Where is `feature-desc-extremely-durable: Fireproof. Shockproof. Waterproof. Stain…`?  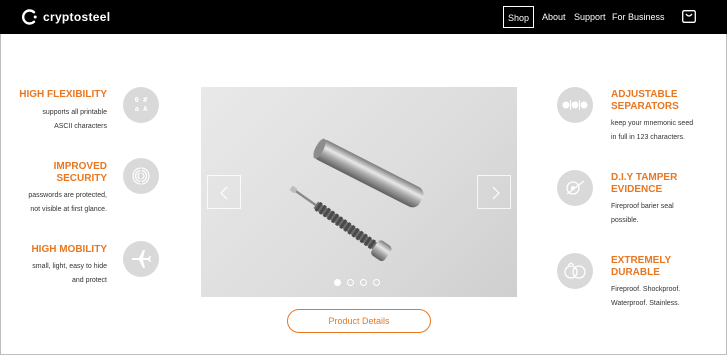
feature-desc-extremely-durable: Fireproof. Shockproof. Waterproof. Stain… is located at coordinates (666, 297).